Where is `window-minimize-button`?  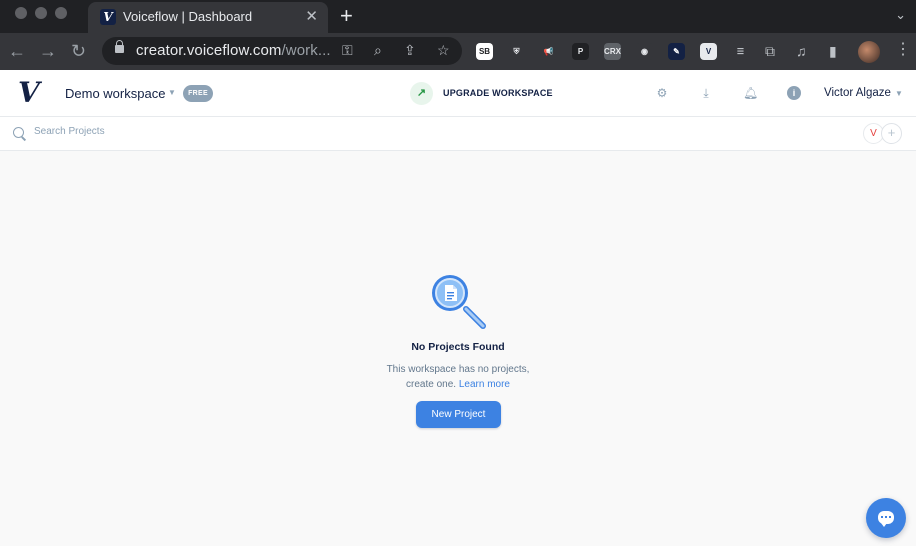 window-minimize-button is located at coordinates (41, 13).